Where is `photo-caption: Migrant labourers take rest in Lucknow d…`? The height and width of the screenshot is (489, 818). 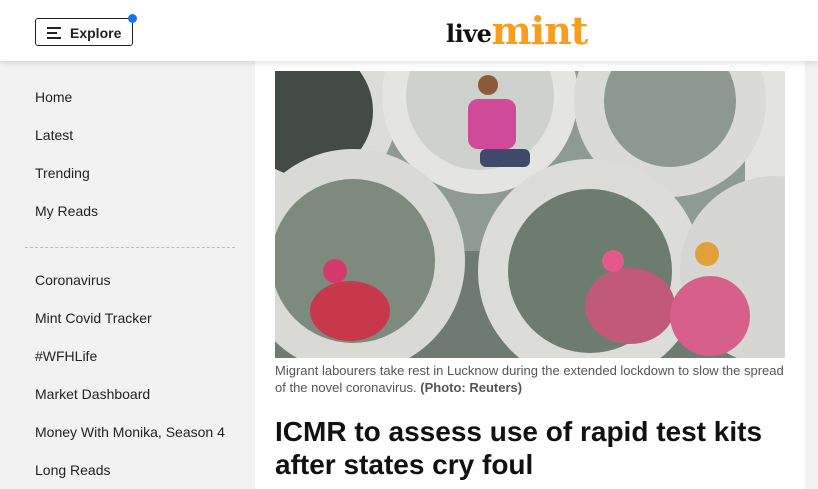
photo-caption: Migrant labourers take rest in Lucknow d… is located at coordinates (530, 379).